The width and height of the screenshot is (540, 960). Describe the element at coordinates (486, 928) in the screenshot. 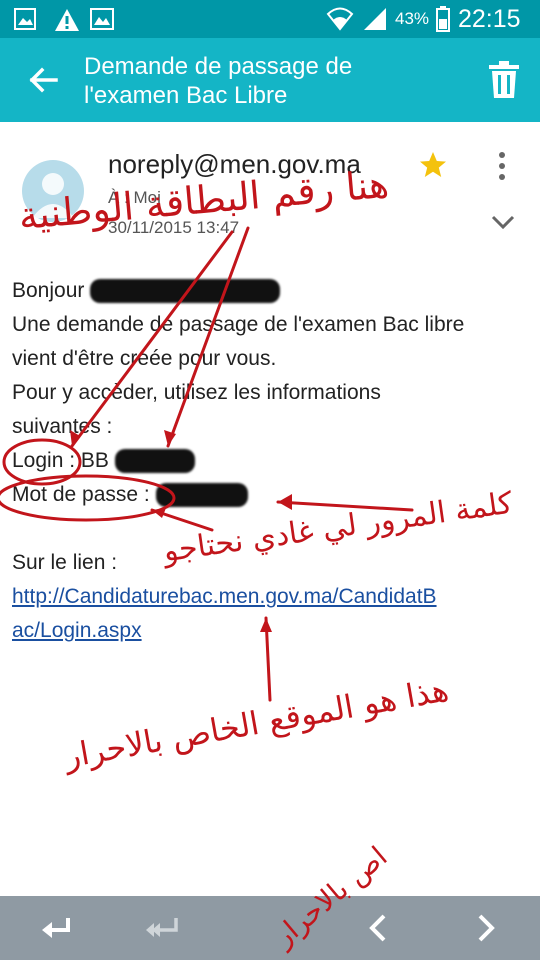

I see `next-icon` at that location.